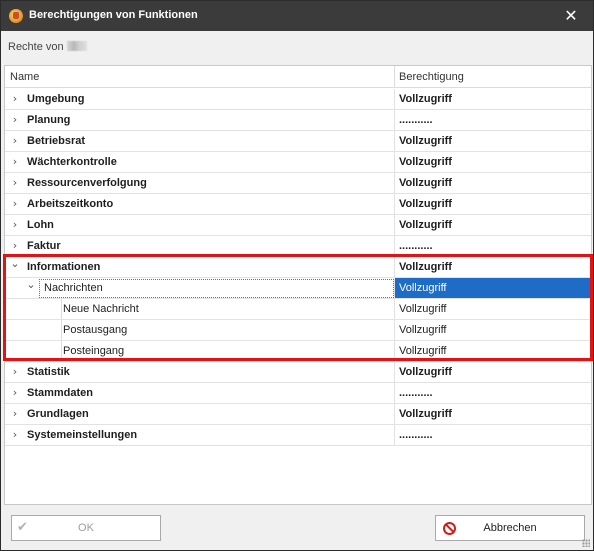 This screenshot has height=551, width=594. I want to click on blurred-user-name, so click(76, 46).